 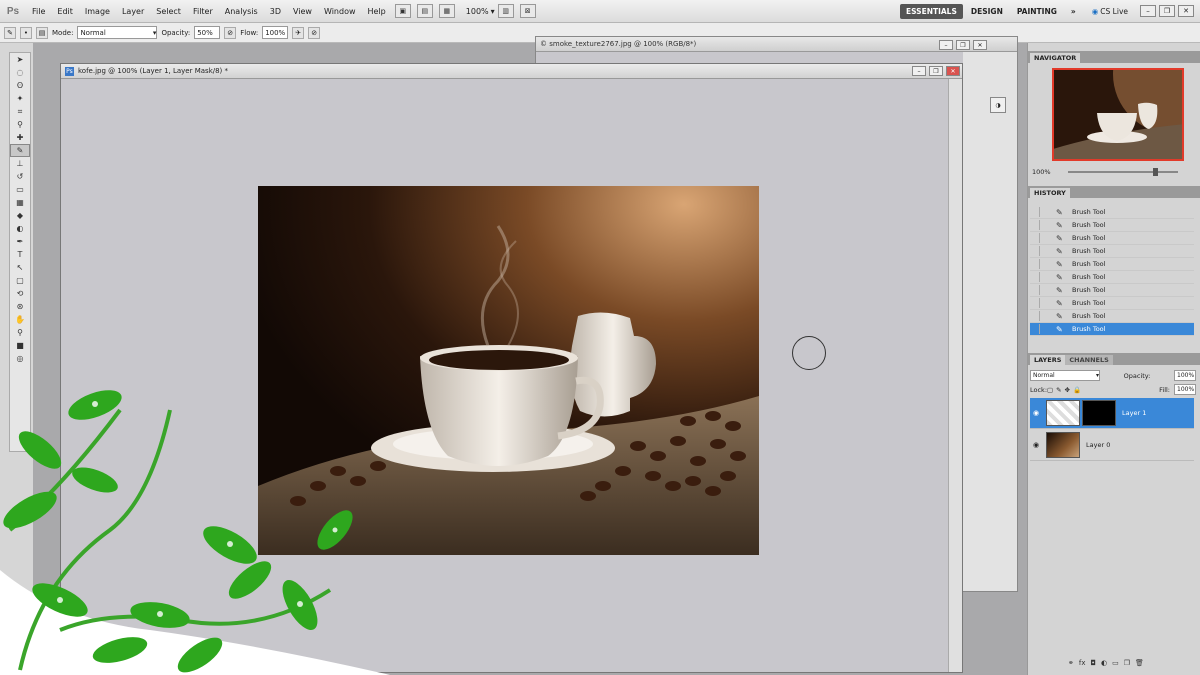 What do you see at coordinates (20, 306) in the screenshot?
I see `3d-orbit-tool-icon: ⊛` at bounding box center [20, 306].